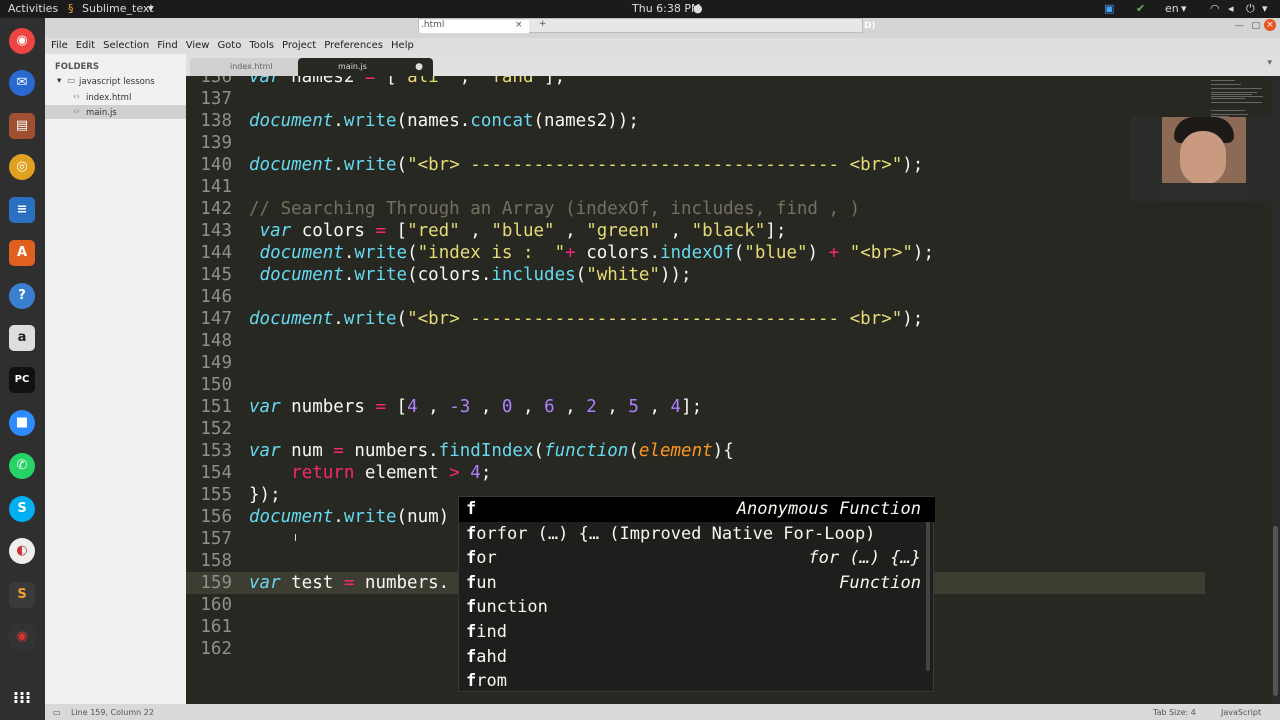 This screenshot has width=1280, height=720. What do you see at coordinates (22, 595) in the screenshot?
I see `sublime-icon: S` at bounding box center [22, 595].